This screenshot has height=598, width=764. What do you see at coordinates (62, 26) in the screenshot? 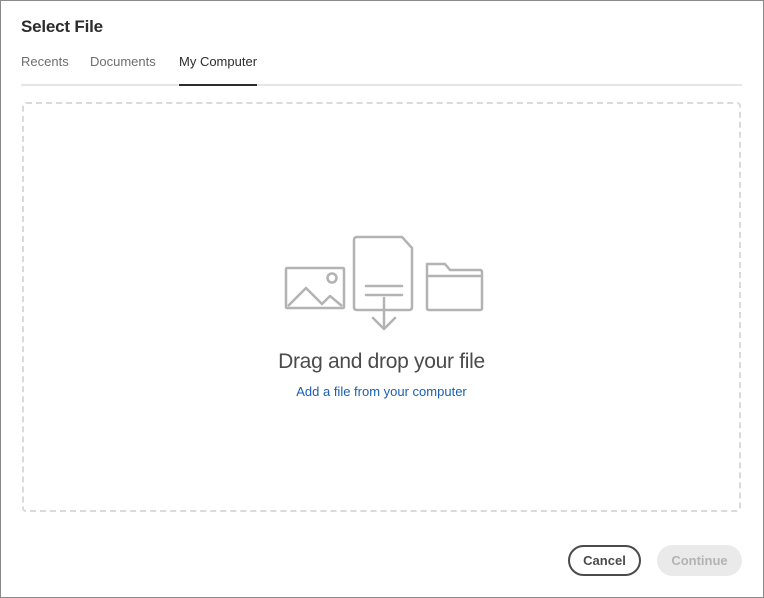
I see `dialog-title: Select File` at bounding box center [62, 26].